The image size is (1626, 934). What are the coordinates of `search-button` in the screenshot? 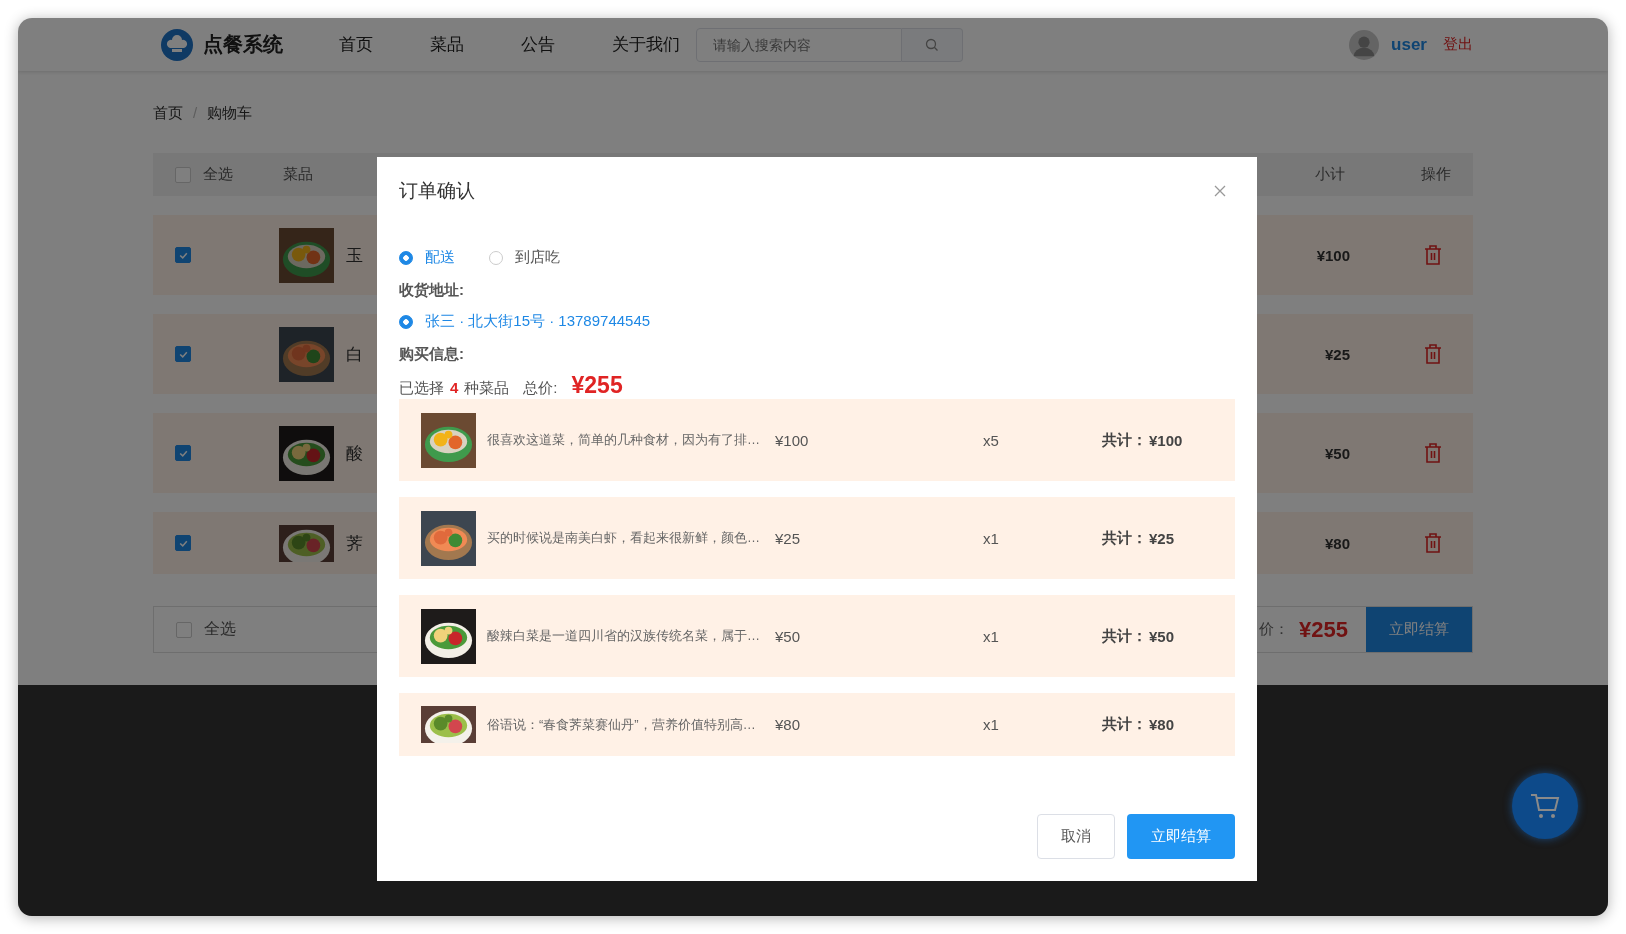 It's located at (932, 44).